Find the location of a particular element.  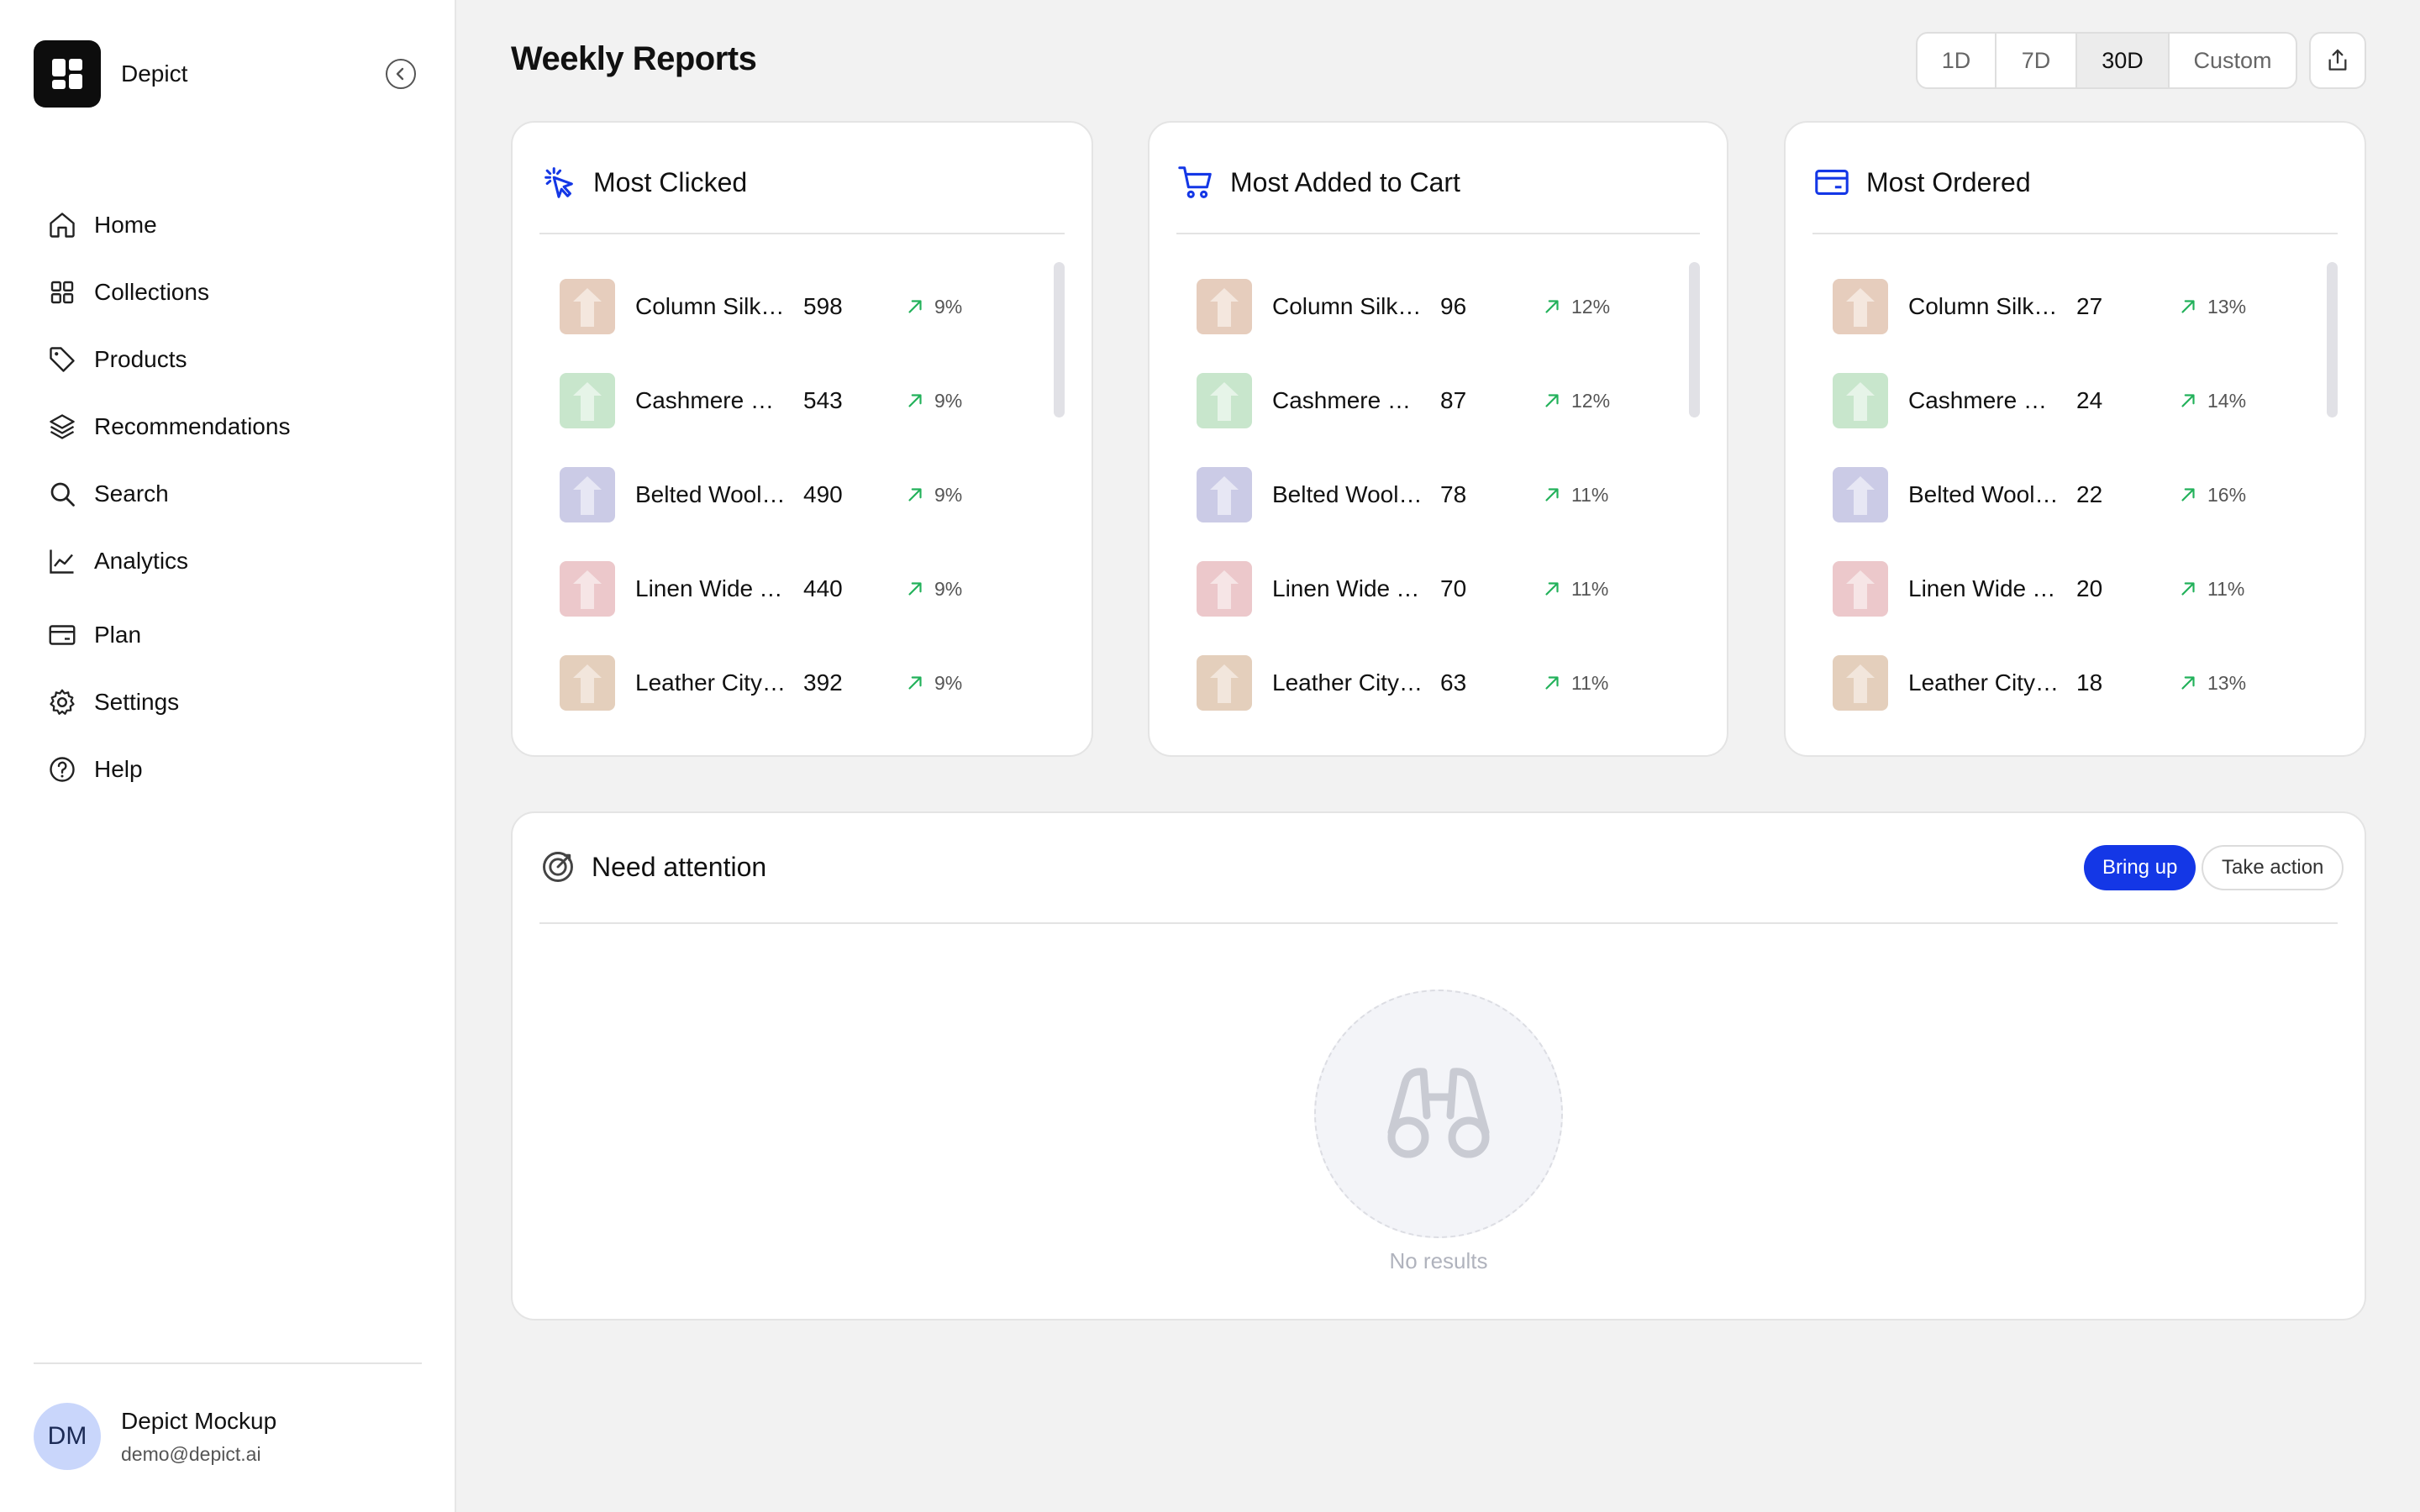

product-value: 18 is located at coordinates (2089, 682).